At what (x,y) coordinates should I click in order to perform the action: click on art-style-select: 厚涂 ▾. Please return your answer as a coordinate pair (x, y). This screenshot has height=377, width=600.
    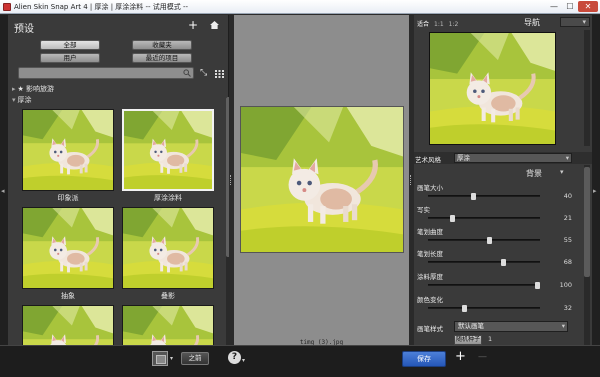
    Looking at the image, I should click on (513, 158).